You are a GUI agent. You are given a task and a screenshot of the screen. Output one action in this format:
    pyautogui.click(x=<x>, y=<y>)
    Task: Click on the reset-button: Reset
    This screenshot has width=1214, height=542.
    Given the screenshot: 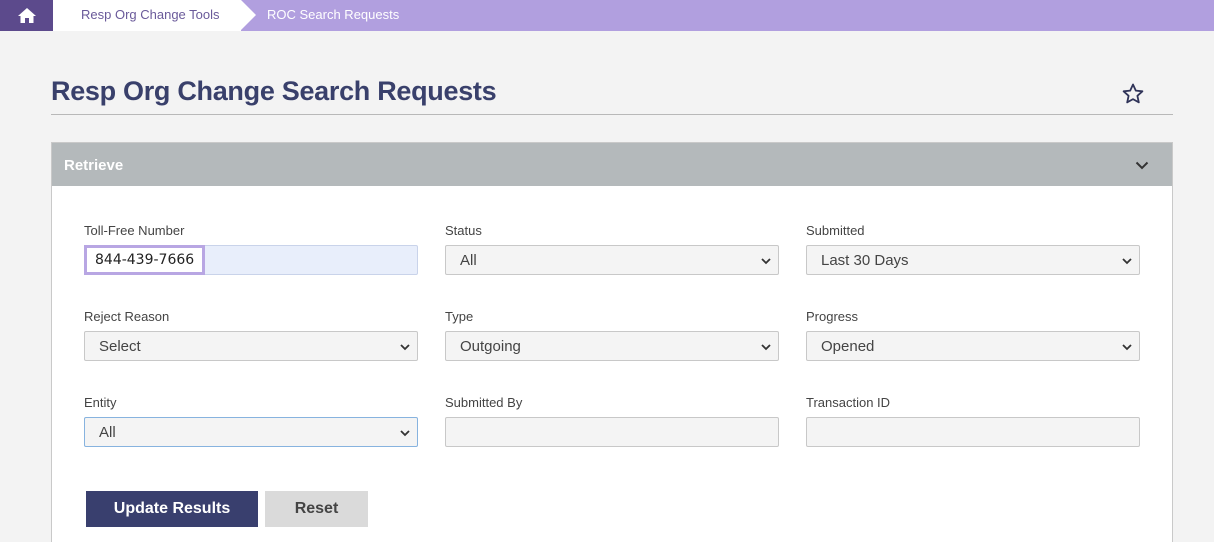 What is the action you would take?
    pyautogui.click(x=316, y=509)
    